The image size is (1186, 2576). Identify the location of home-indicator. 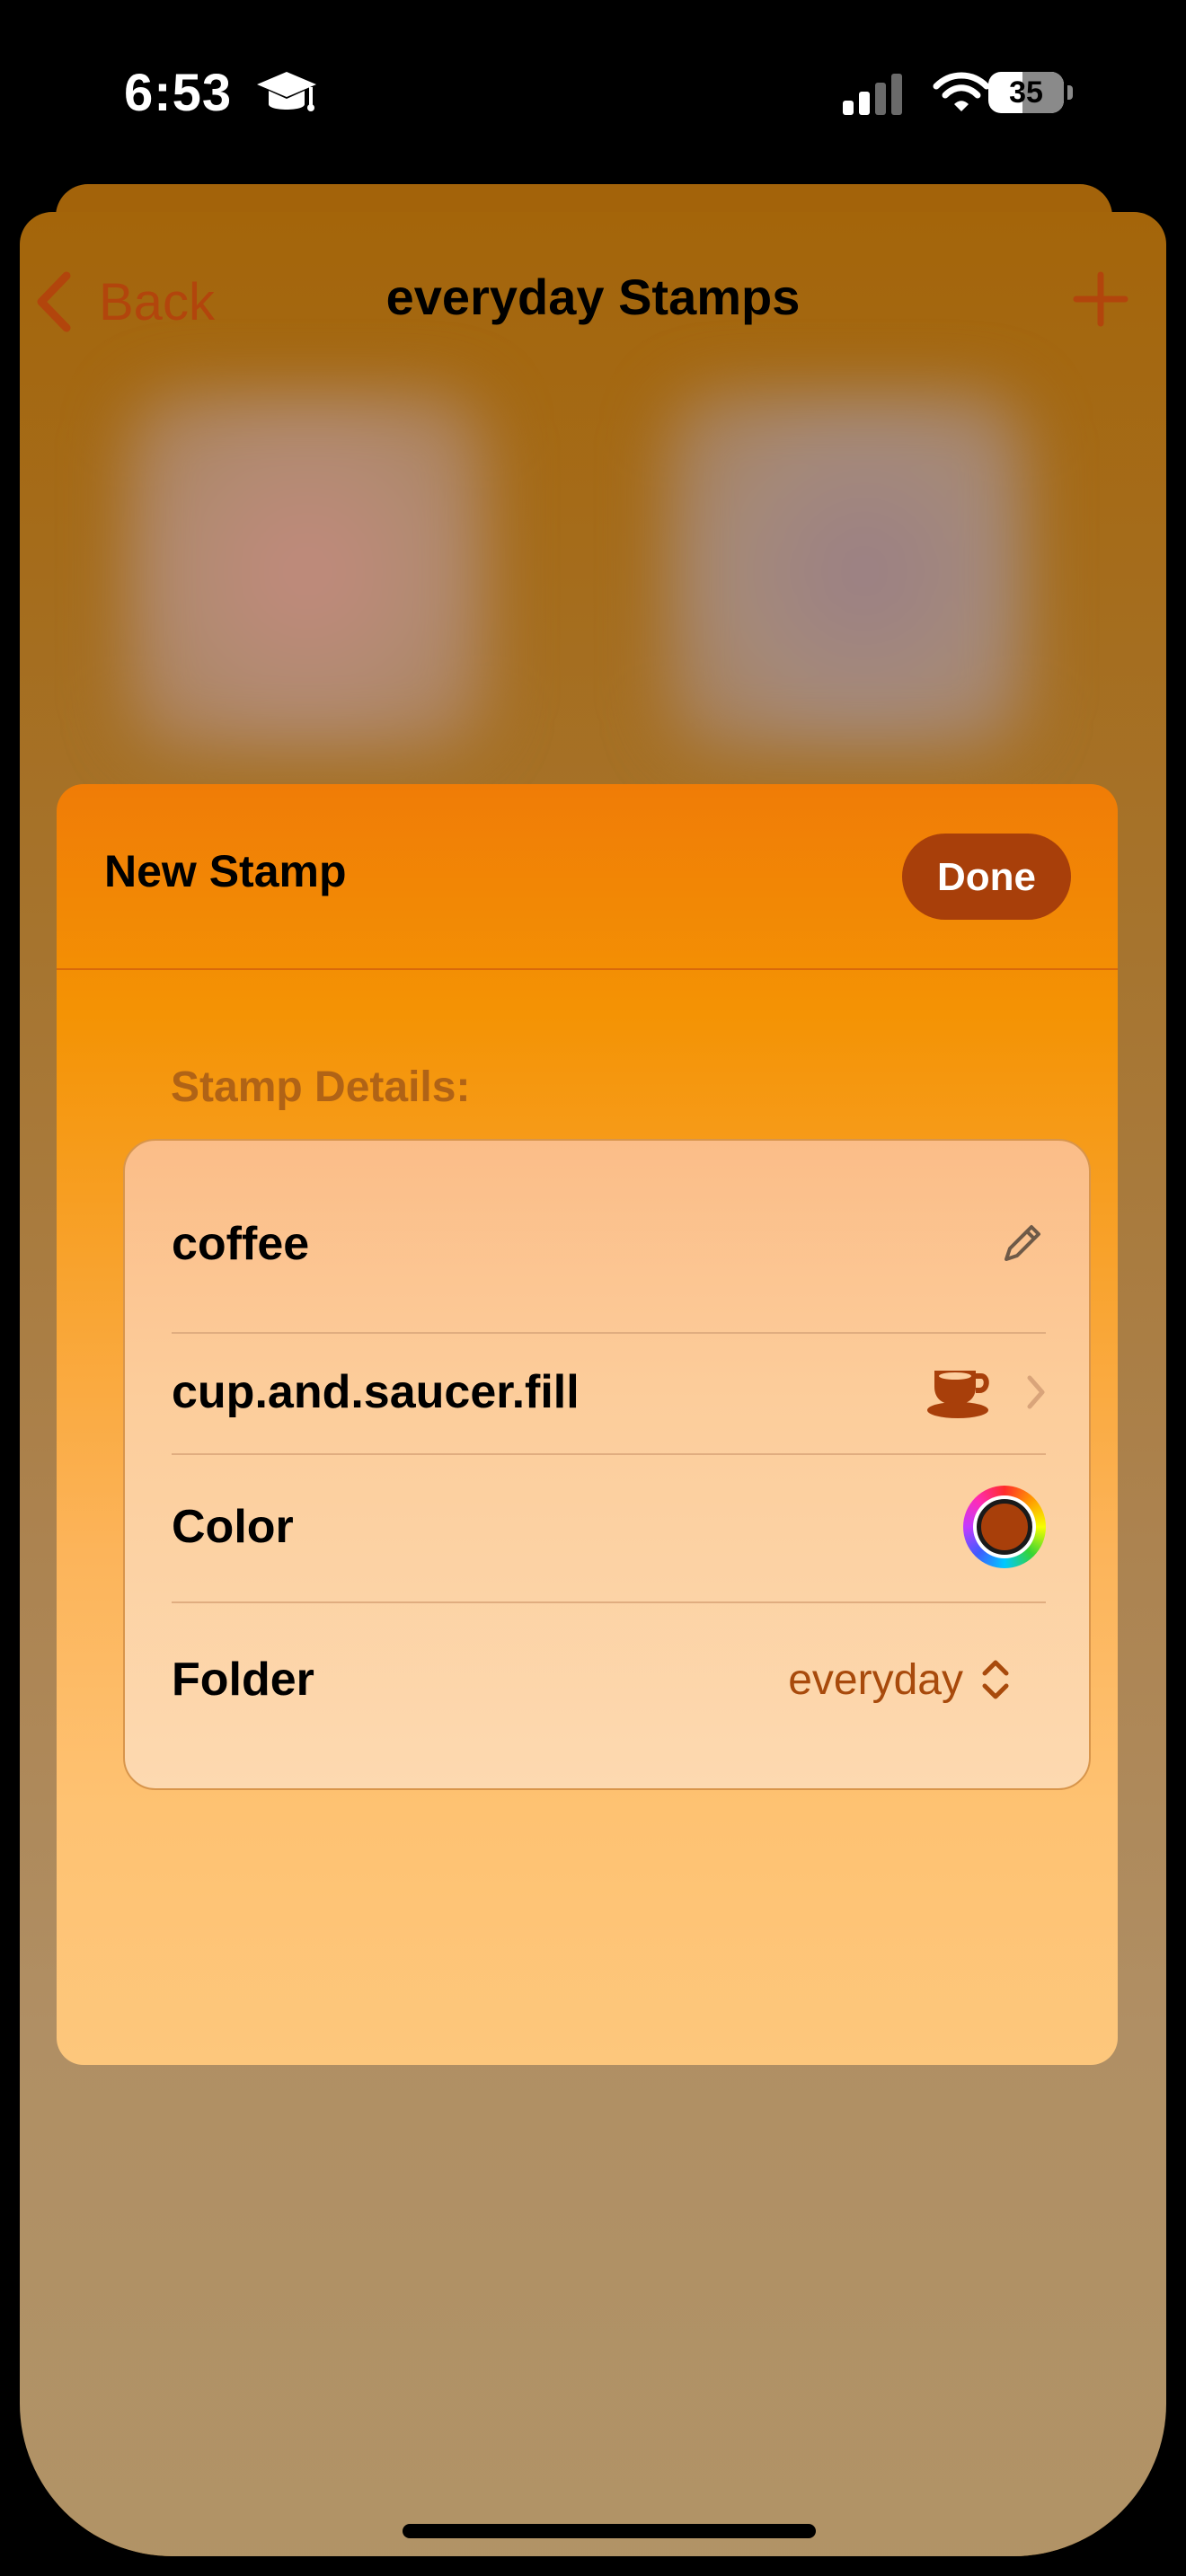
(609, 2531).